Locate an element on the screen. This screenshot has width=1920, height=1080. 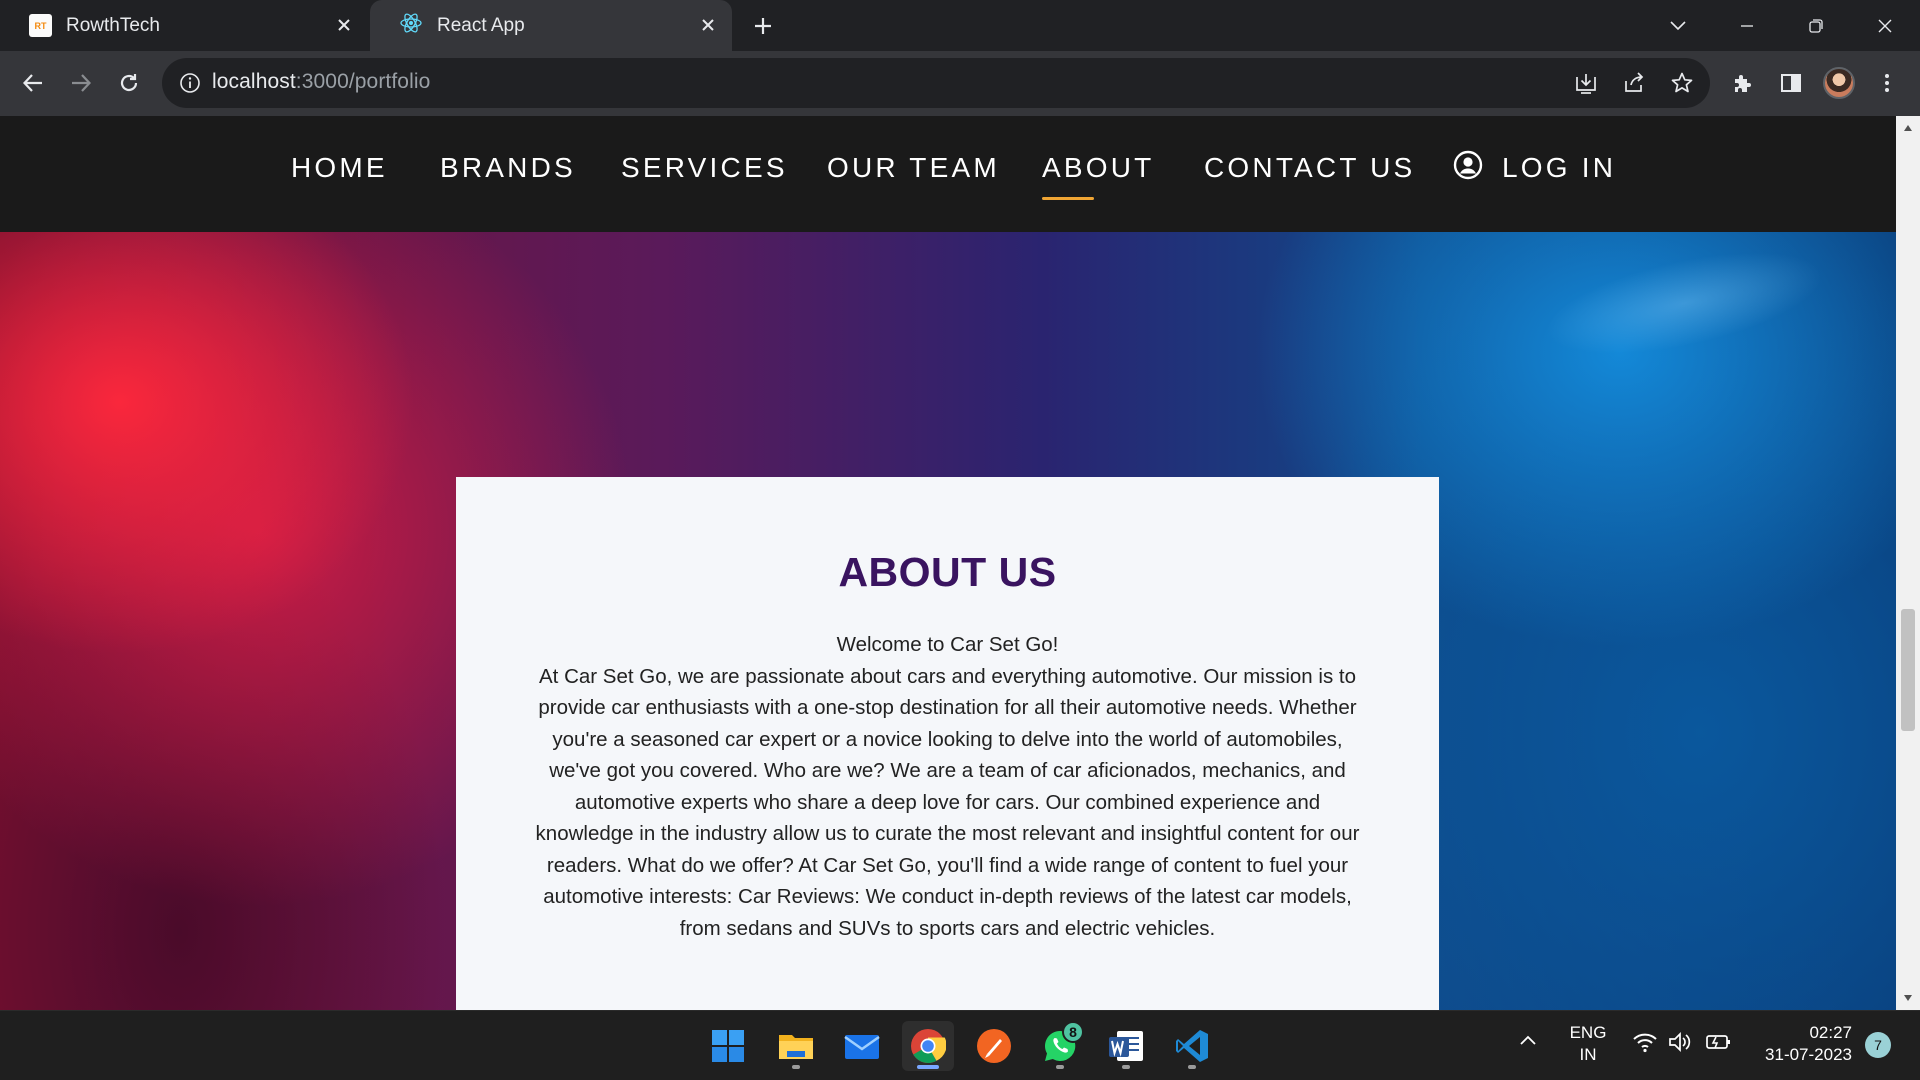
tab-title: RowthTech is located at coordinates (113, 25).